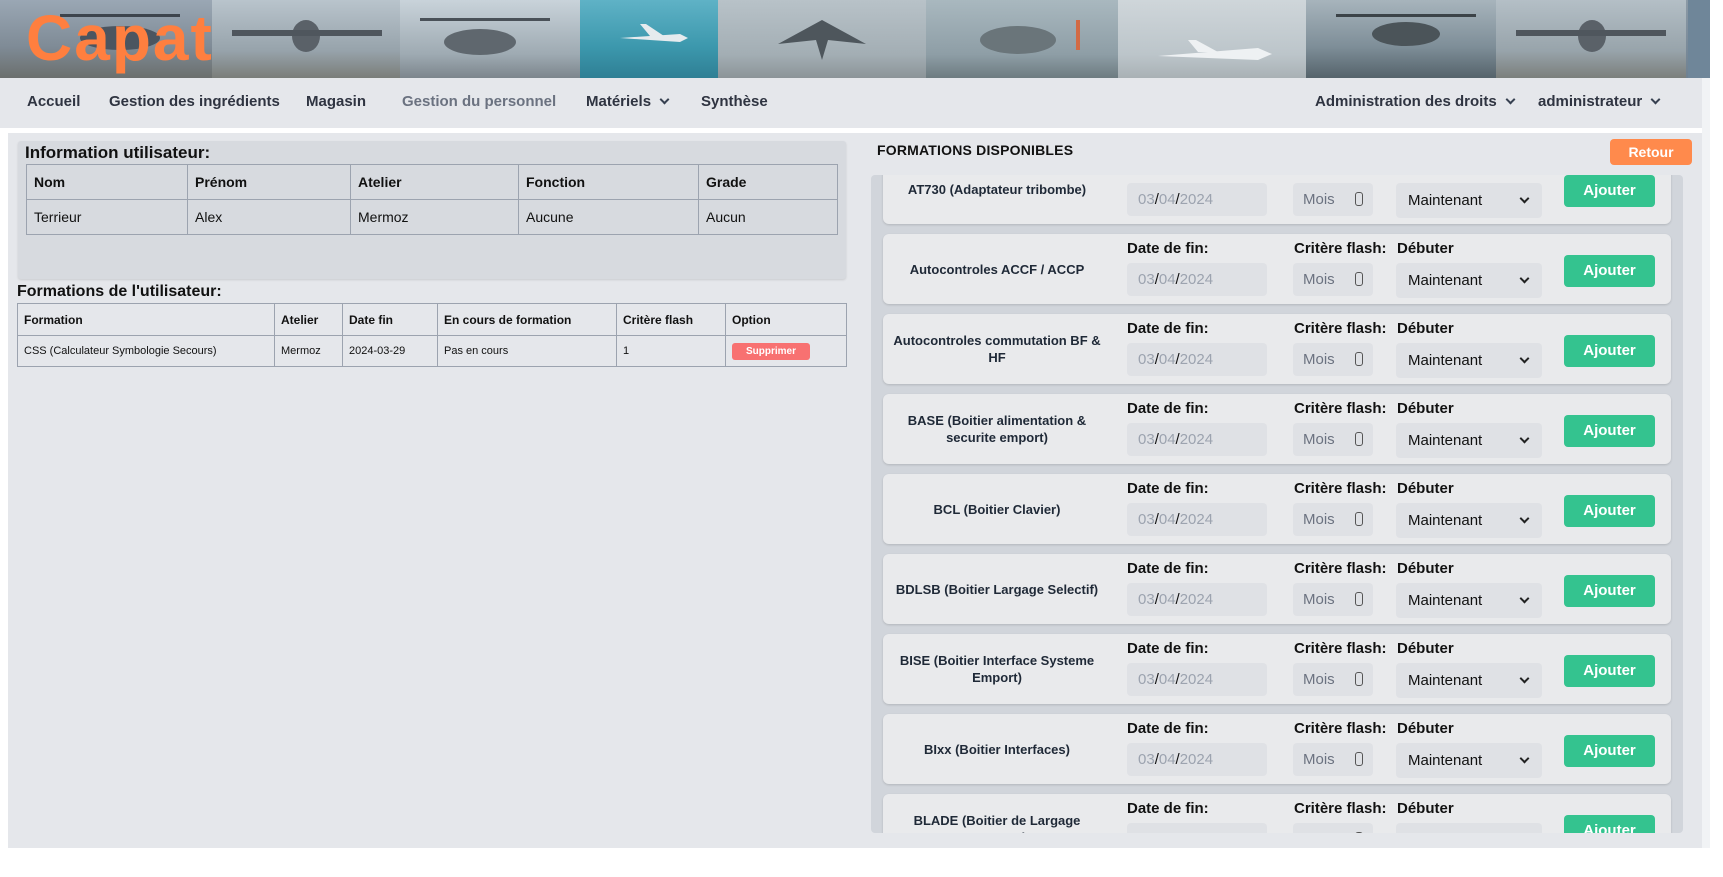 This screenshot has height=877, width=1723. I want to click on banner-photo-rescue-helicopter, so click(1022, 39).